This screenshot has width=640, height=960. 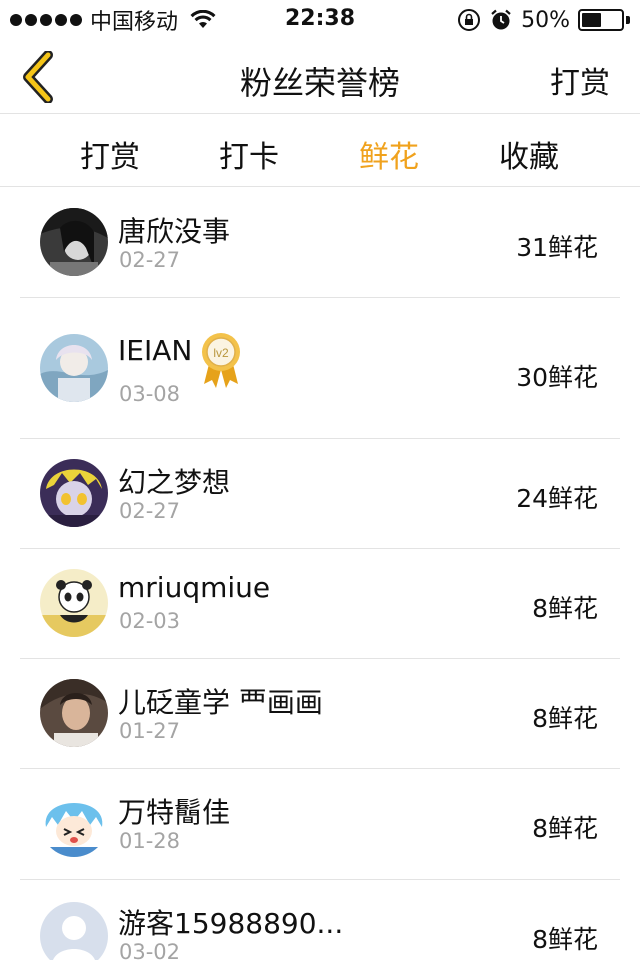 I want to click on user-date: 01-28, so click(x=150, y=841).